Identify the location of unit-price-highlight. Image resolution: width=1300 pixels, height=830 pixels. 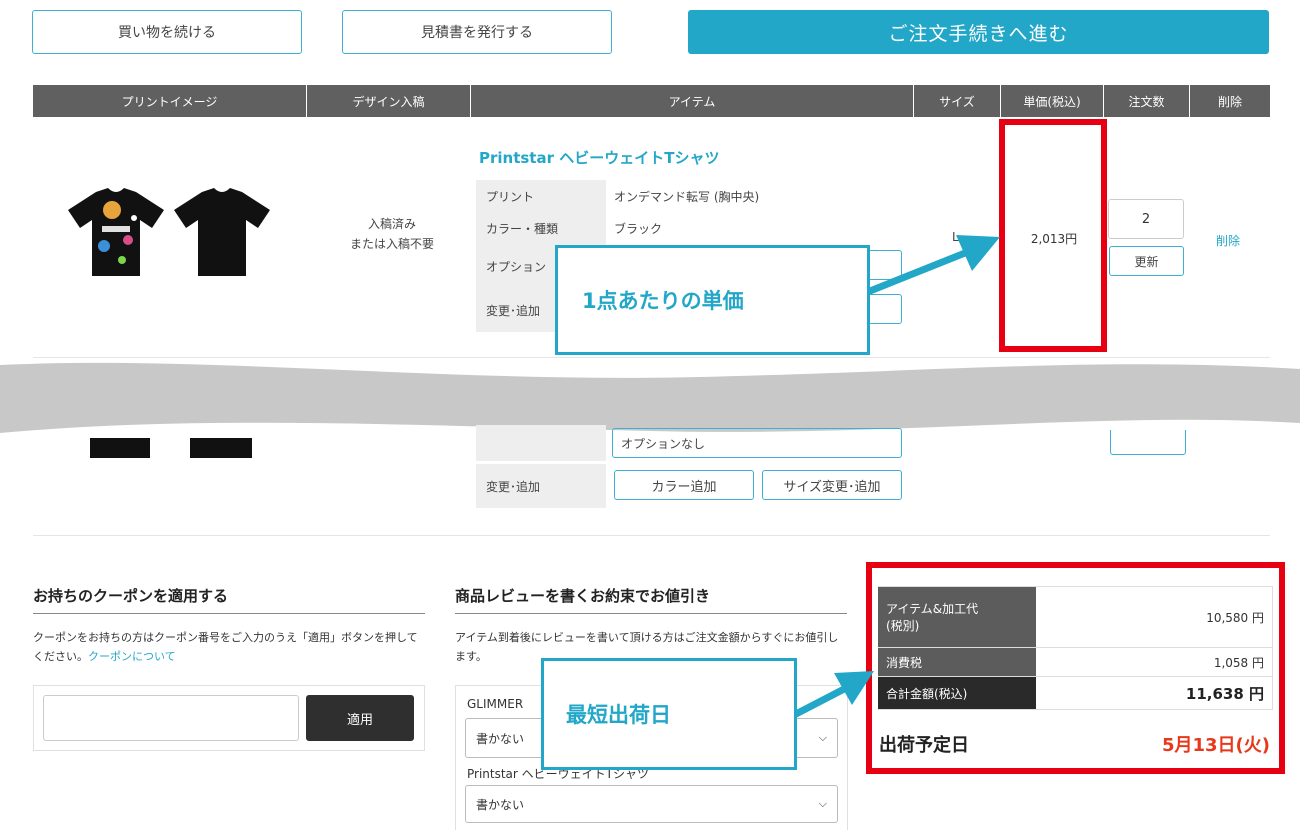
(1053, 235).